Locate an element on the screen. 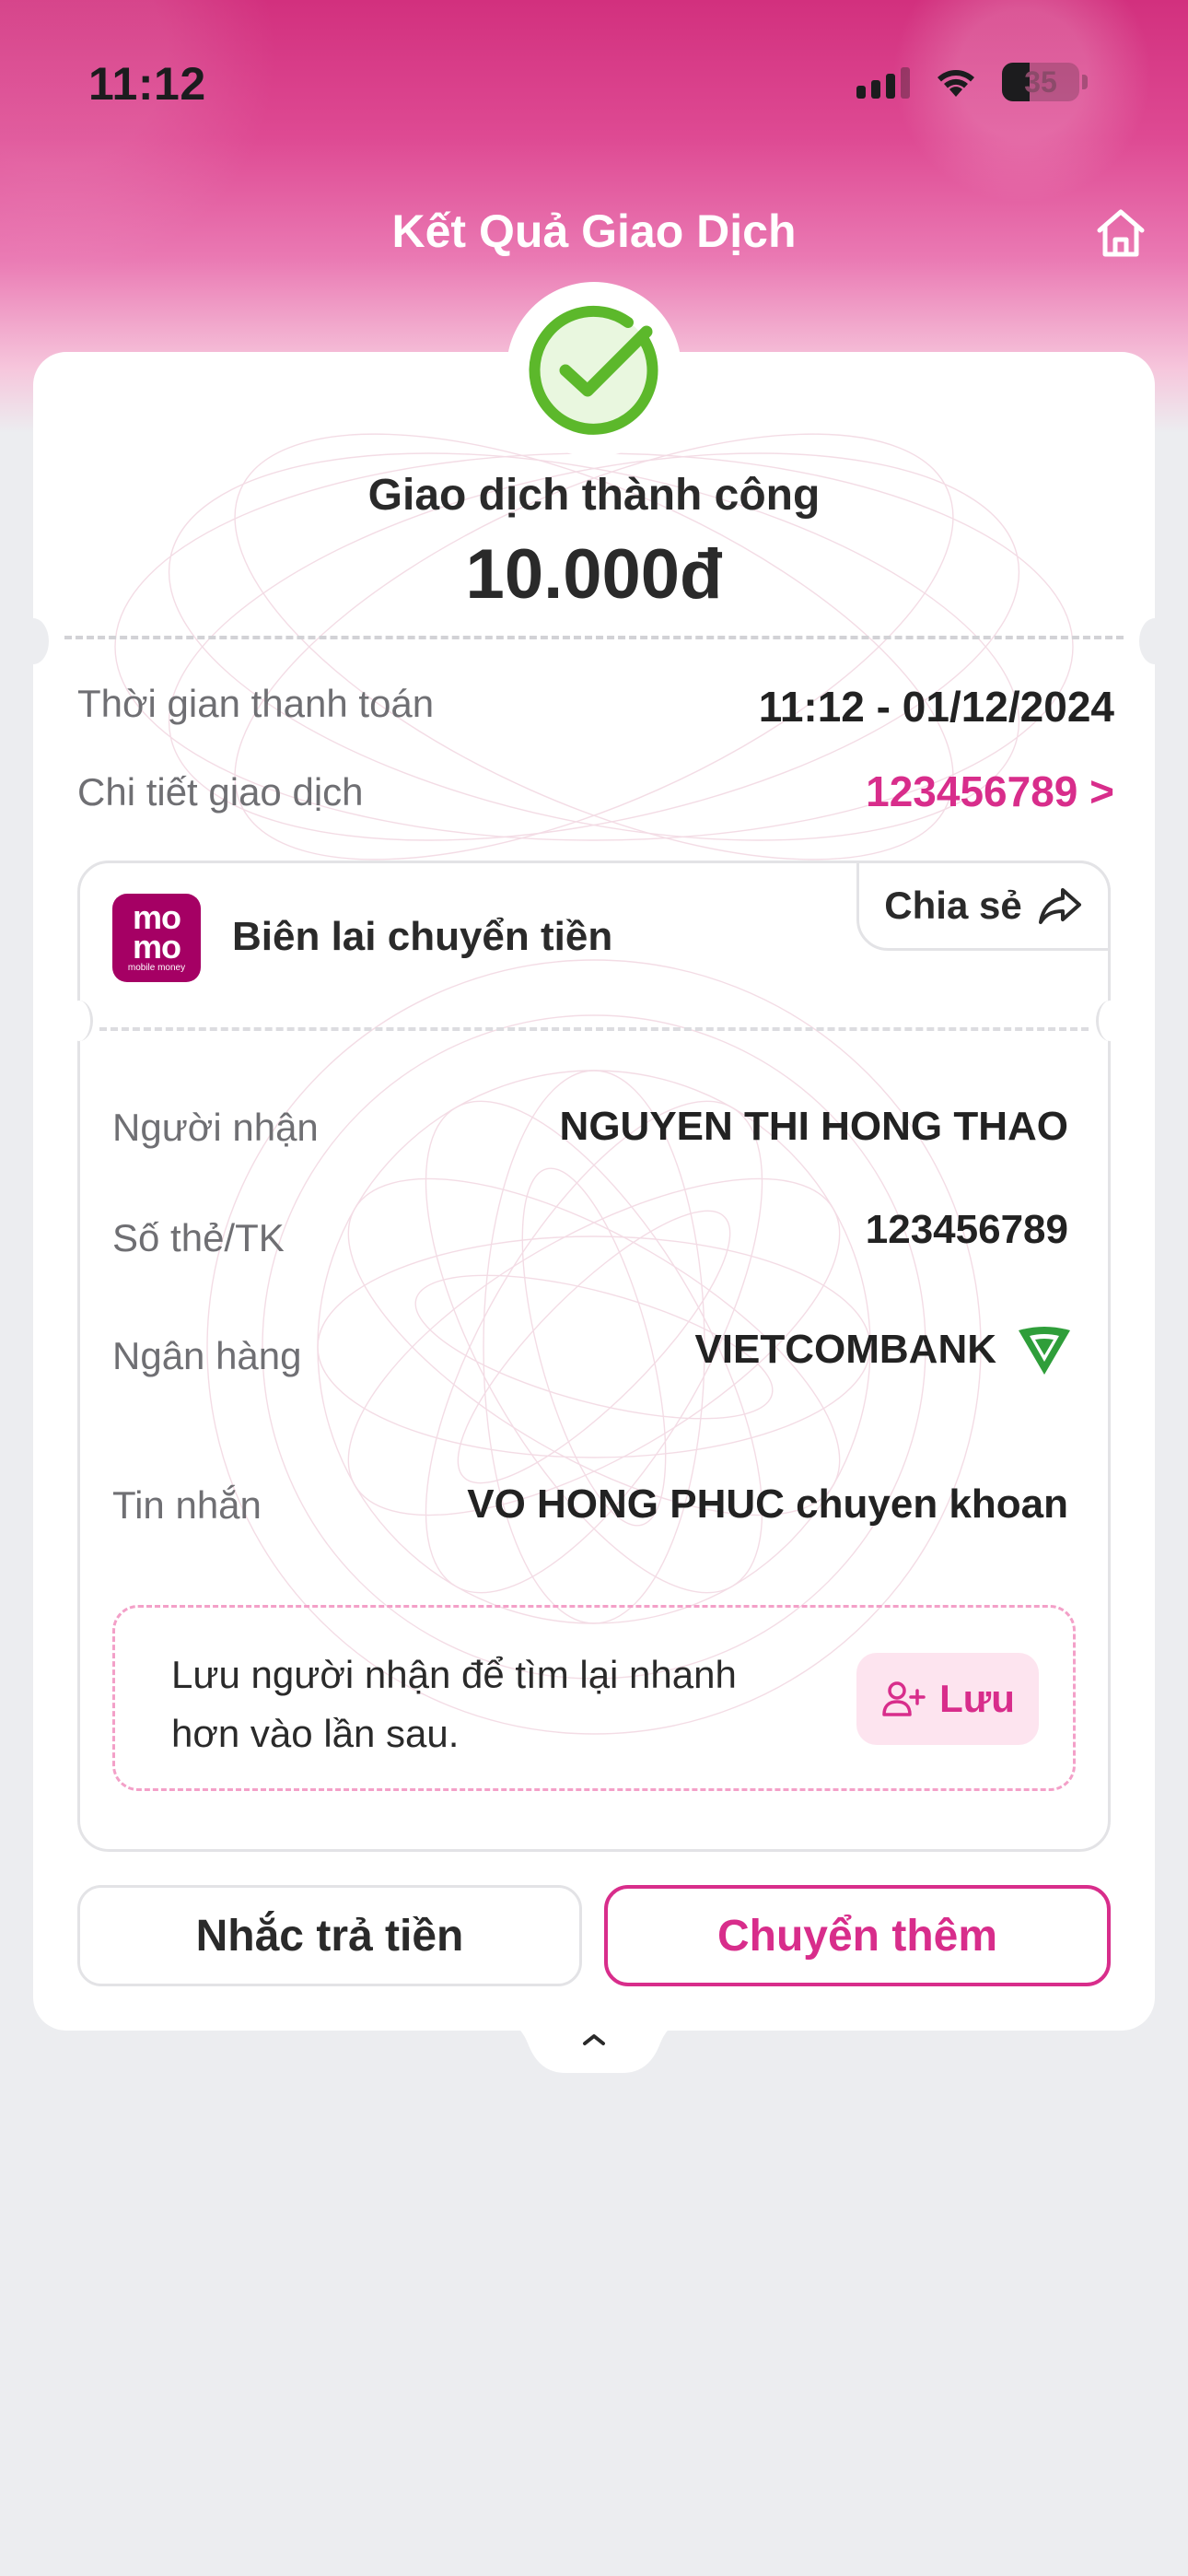  save-button-label: Lưu is located at coordinates (977, 1698).